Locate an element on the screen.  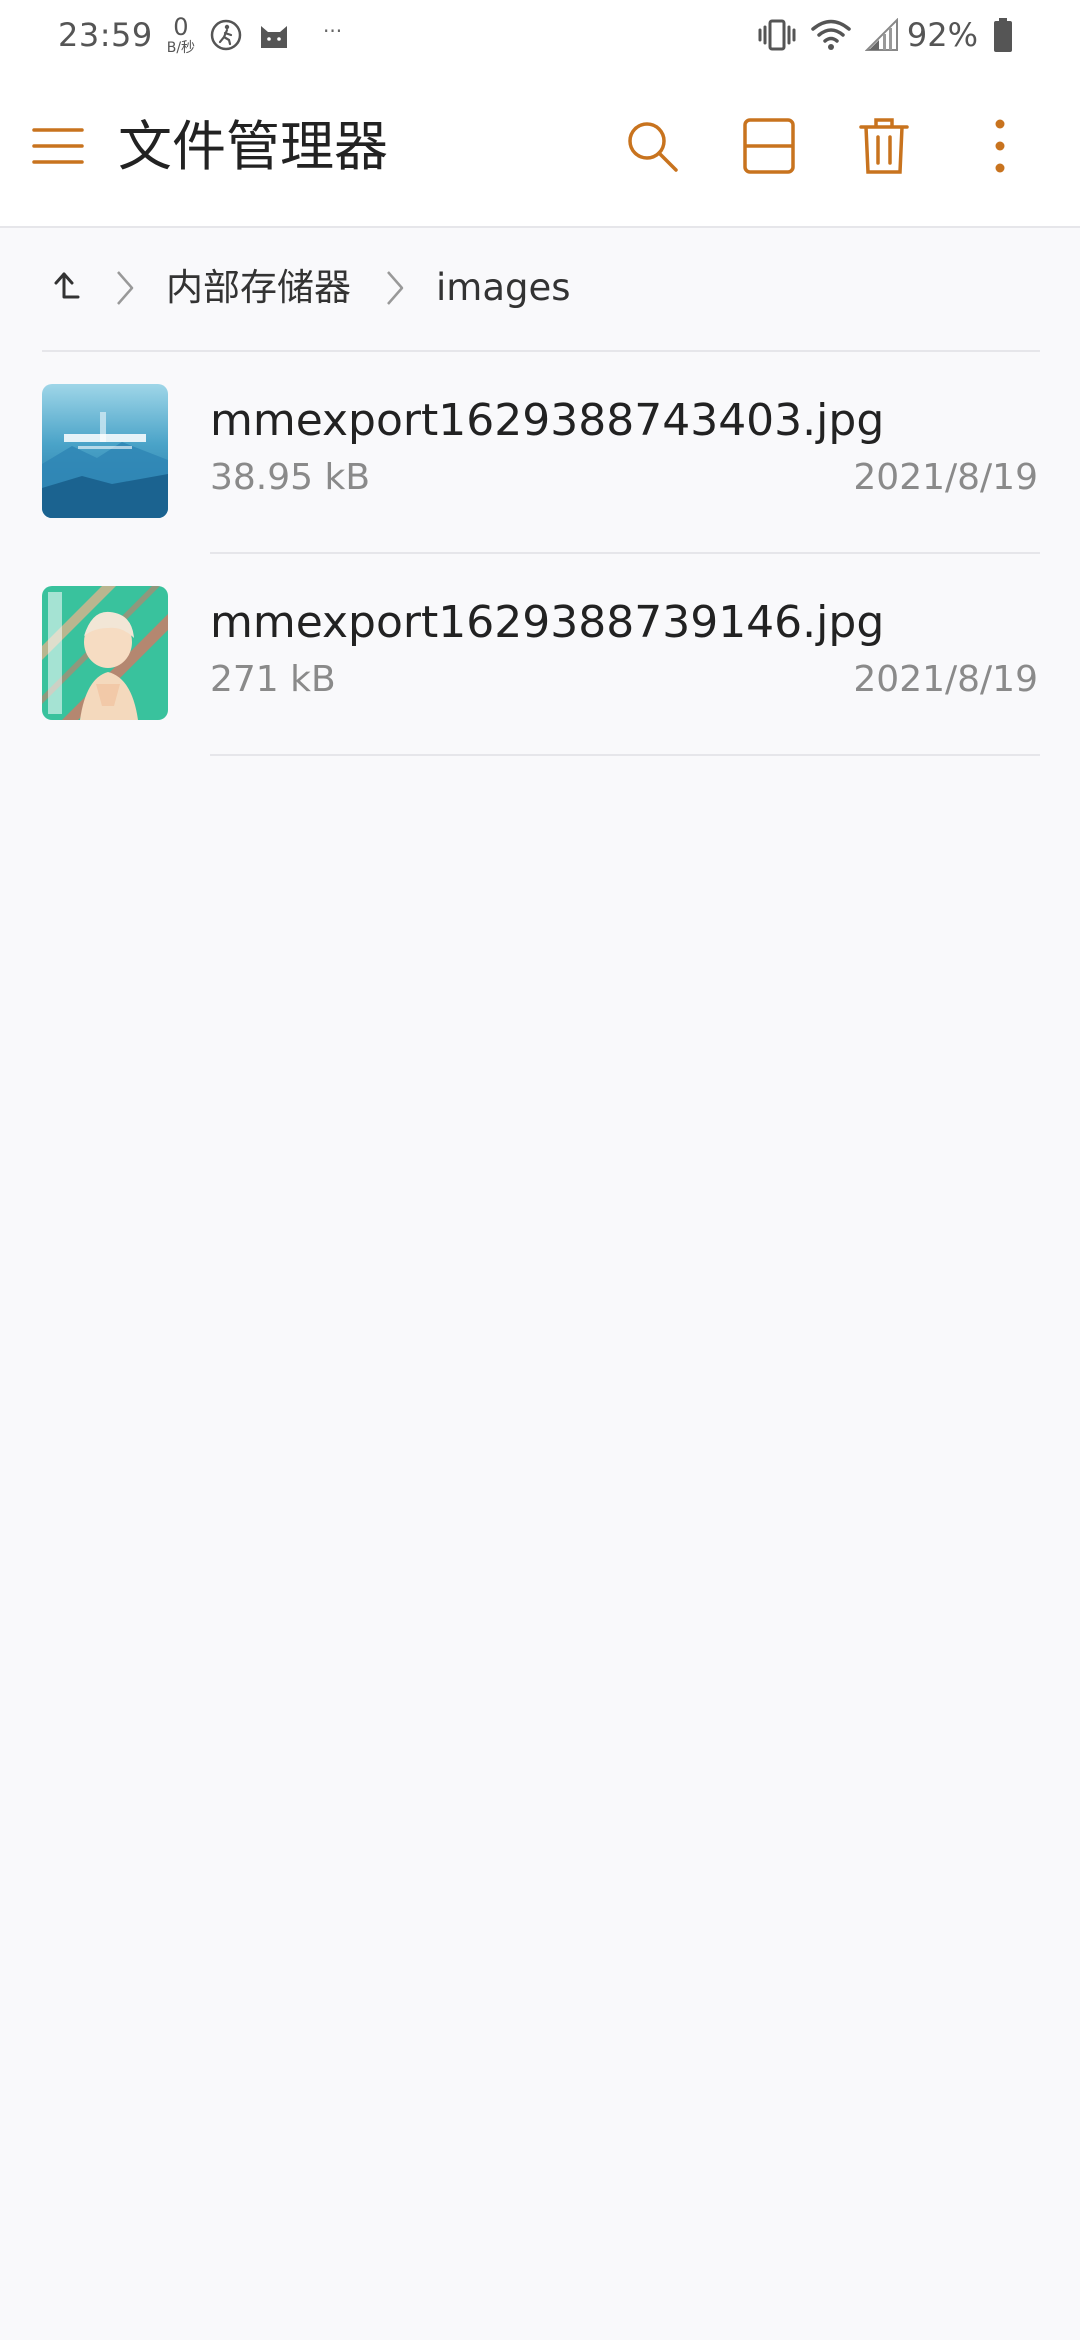
more-vert-icon is located at coordinates (1000, 148).